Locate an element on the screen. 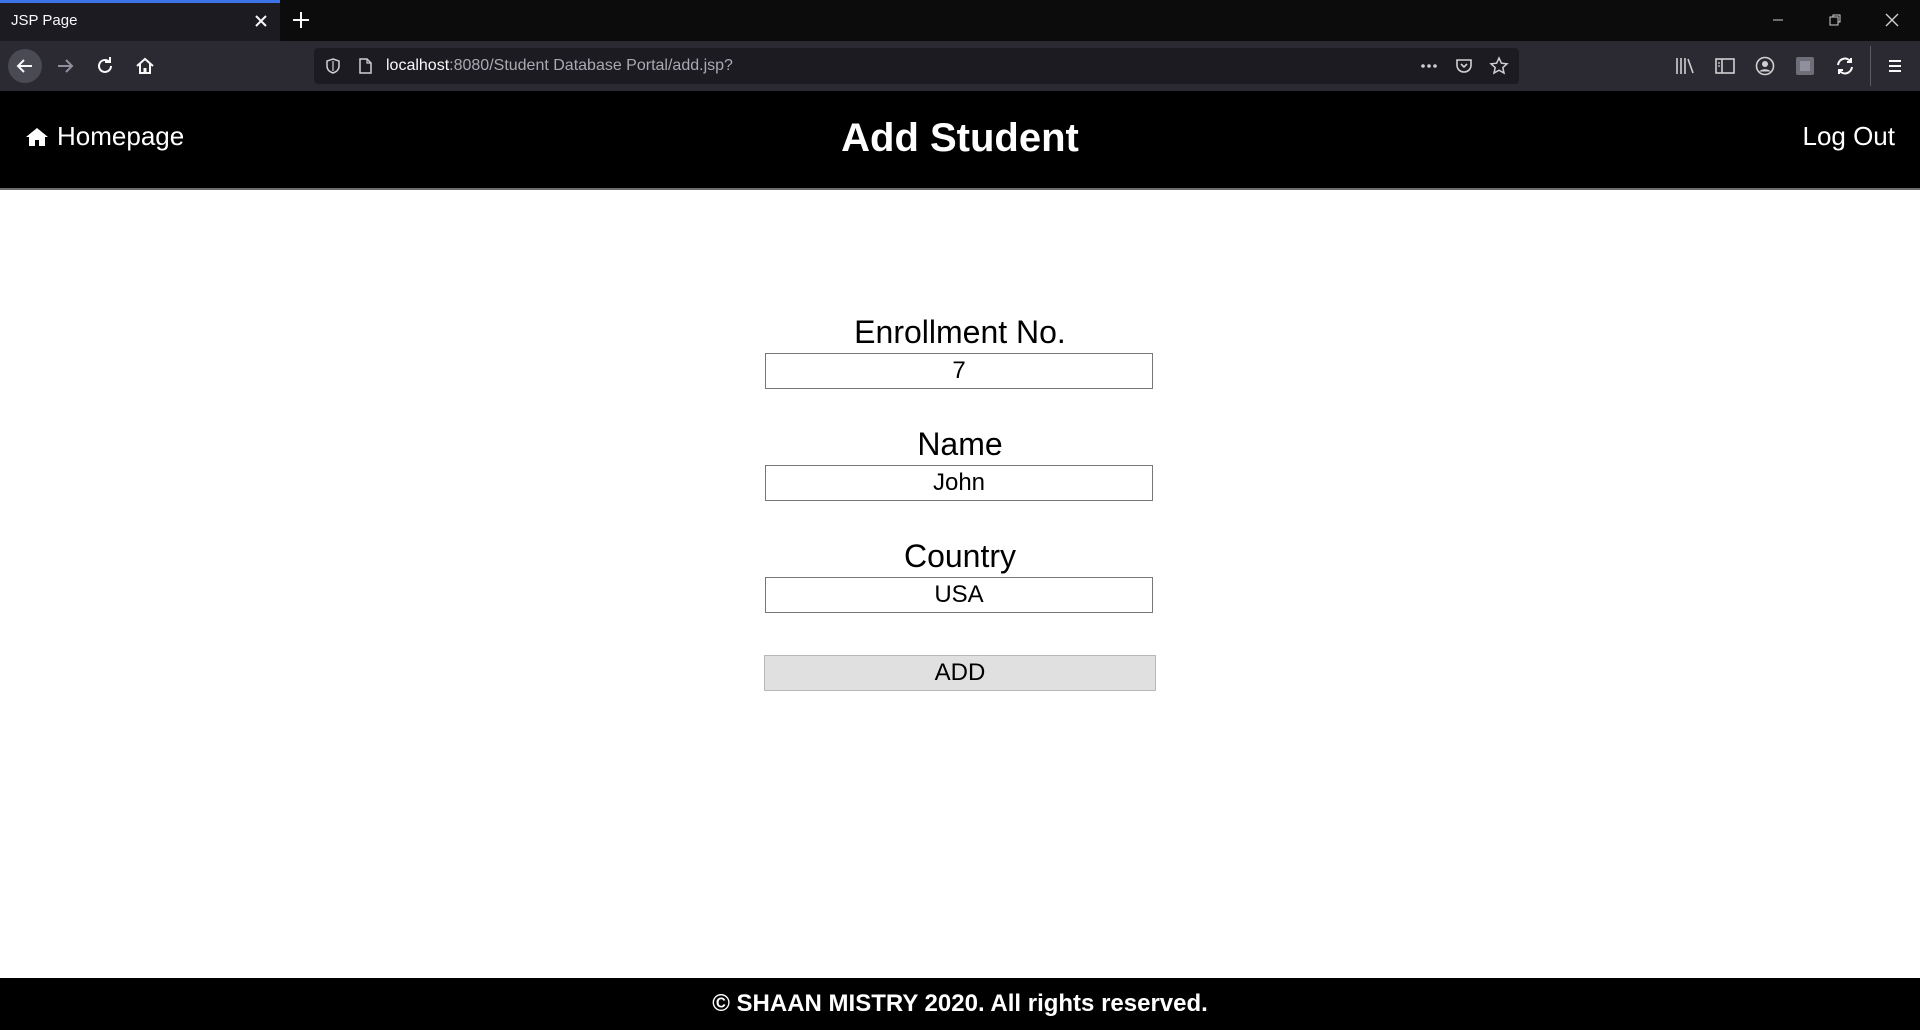 This screenshot has height=1030, width=1920. country-input is located at coordinates (959, 595).